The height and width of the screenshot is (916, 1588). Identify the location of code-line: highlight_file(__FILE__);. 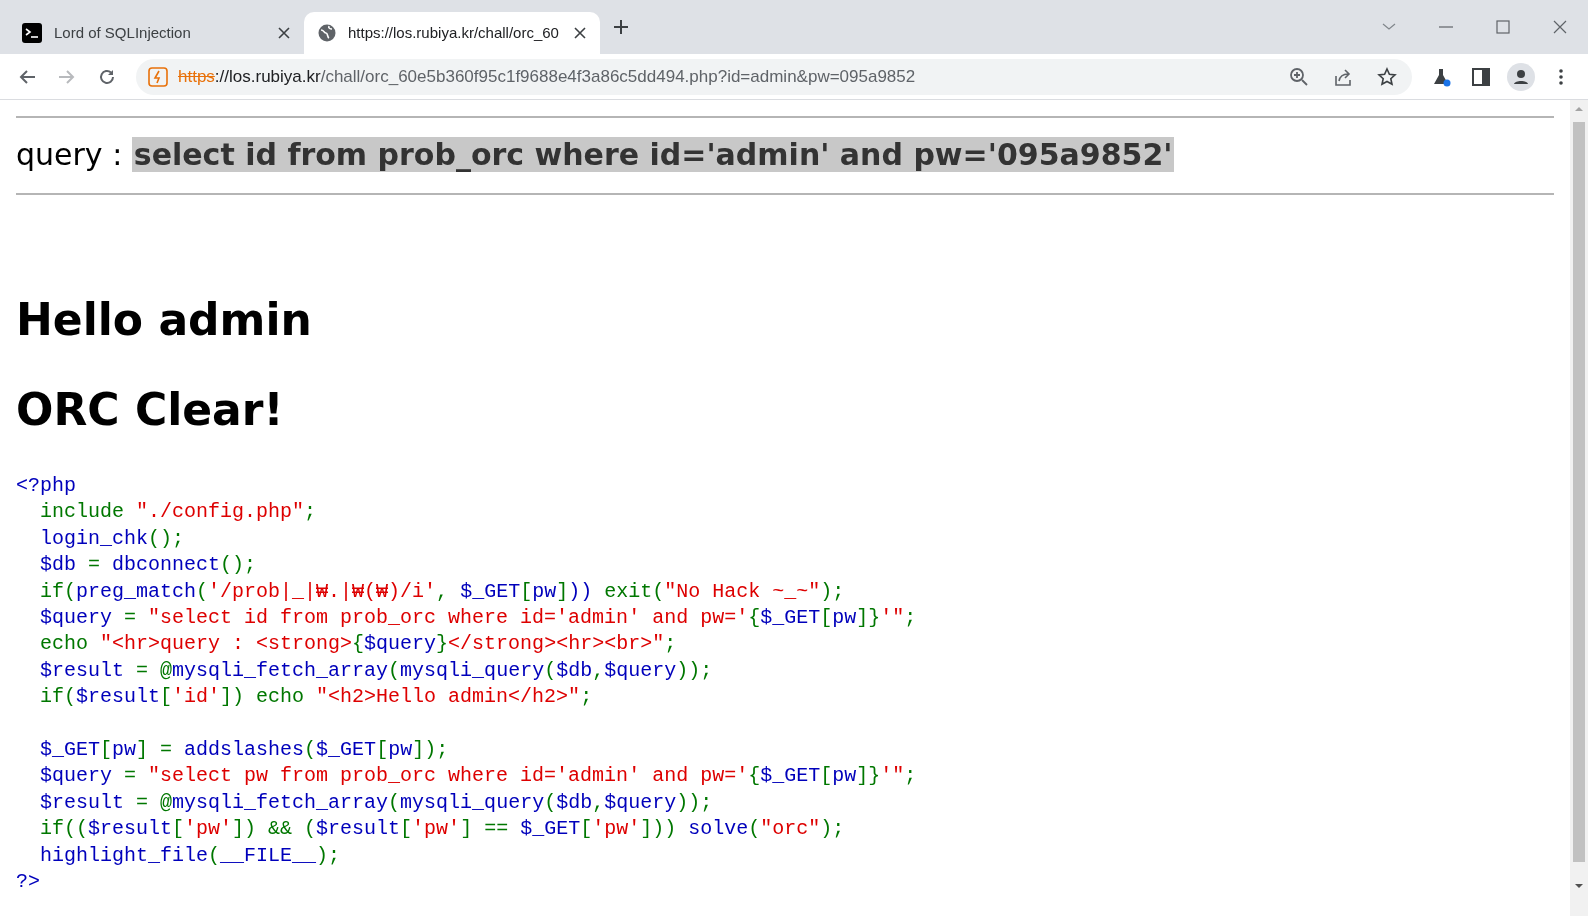
(190, 855).